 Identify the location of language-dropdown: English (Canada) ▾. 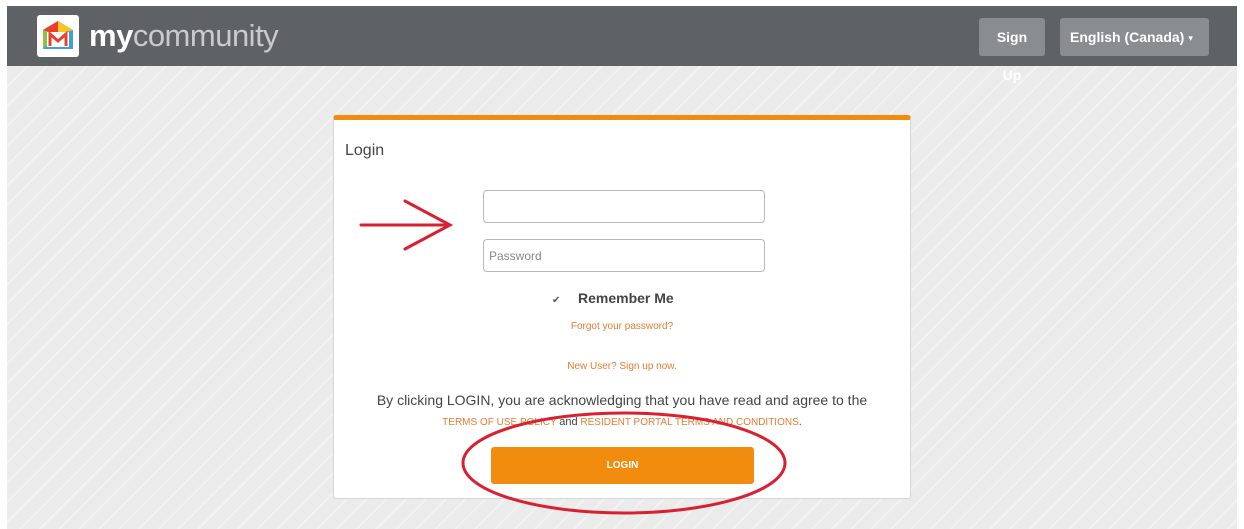
(1134, 37).